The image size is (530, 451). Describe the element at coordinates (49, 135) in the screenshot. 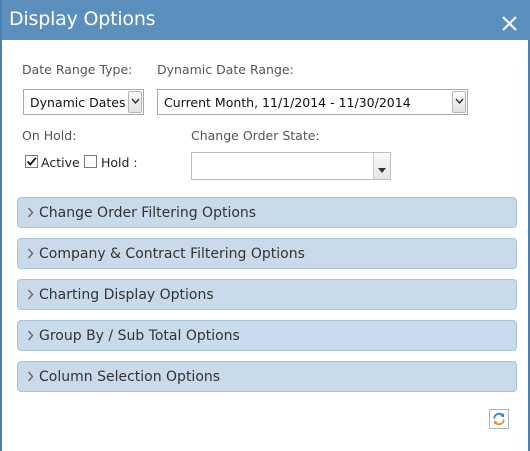

I see `on-hold-label: On Hold:` at that location.